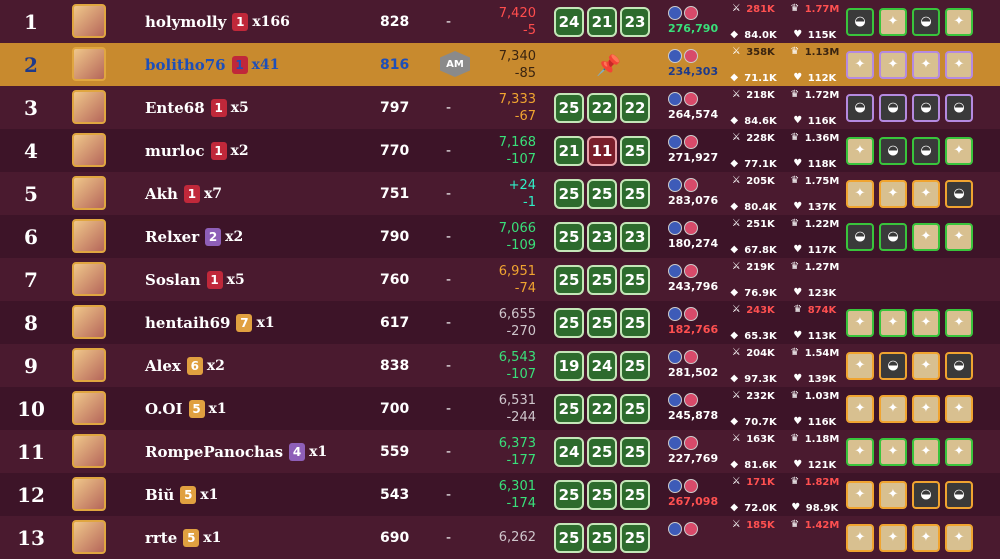 The image size is (1000, 559). Describe the element at coordinates (163, 366) in the screenshot. I see `player-name-text: Alex` at that location.